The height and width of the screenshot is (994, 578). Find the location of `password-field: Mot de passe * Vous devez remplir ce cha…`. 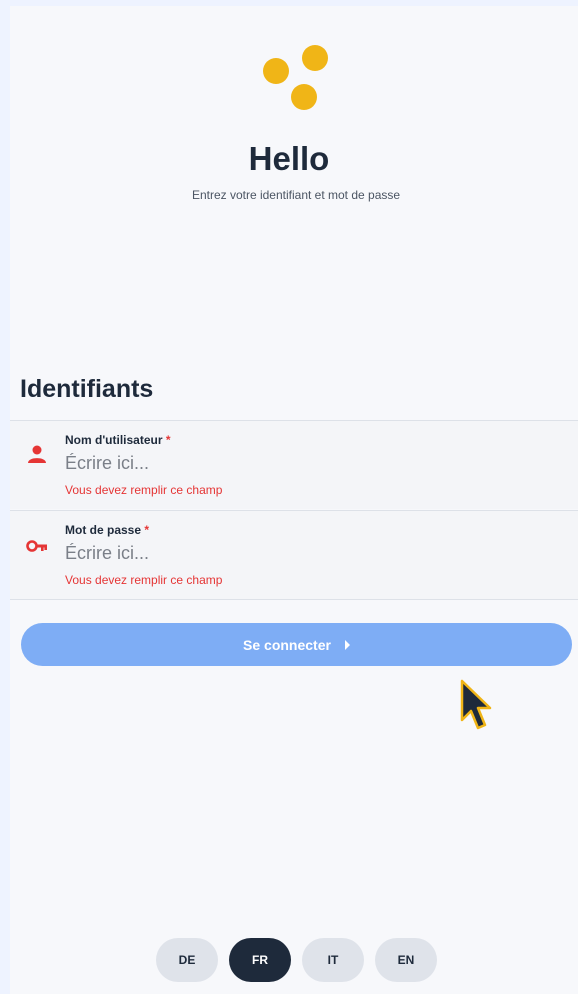

password-field: Mot de passe * Vous devez remplir ce cha… is located at coordinates (294, 555).